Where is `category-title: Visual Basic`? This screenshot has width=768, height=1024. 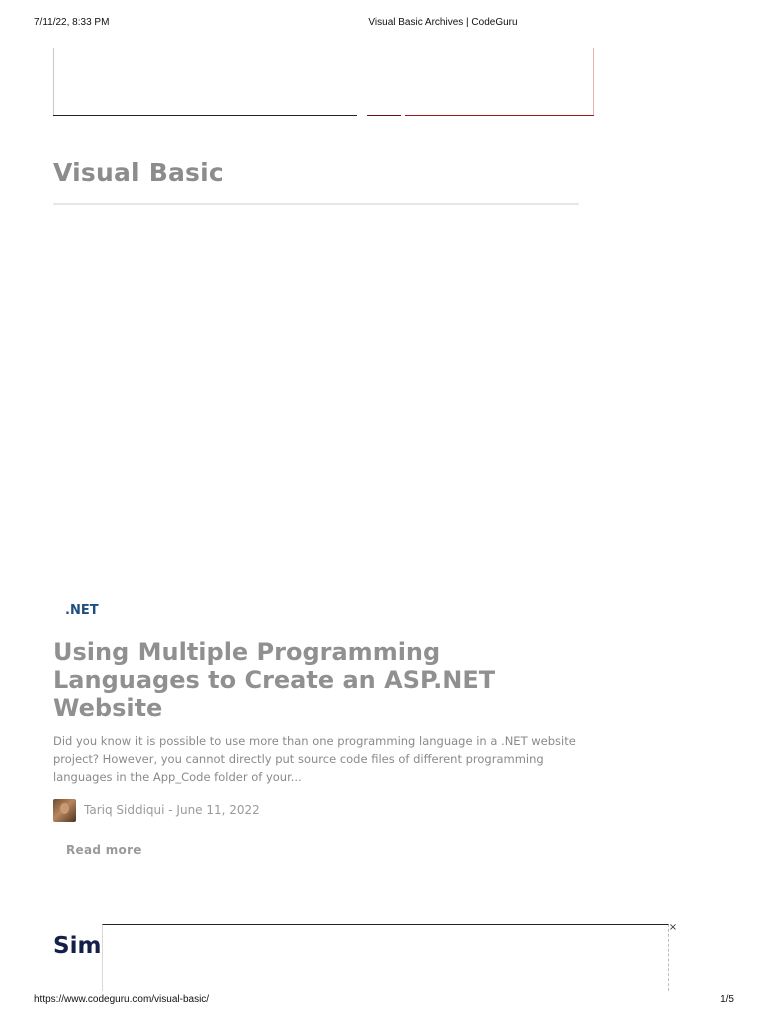 category-title: Visual Basic is located at coordinates (138, 172).